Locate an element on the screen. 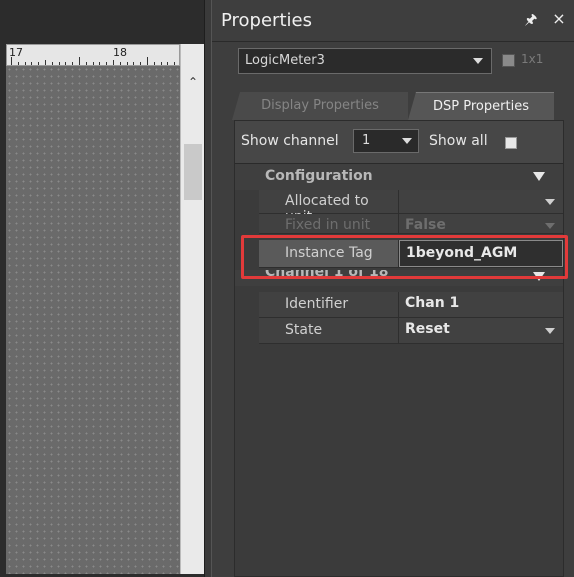 This screenshot has width=574, height=577. property-value: False is located at coordinates (425, 225).